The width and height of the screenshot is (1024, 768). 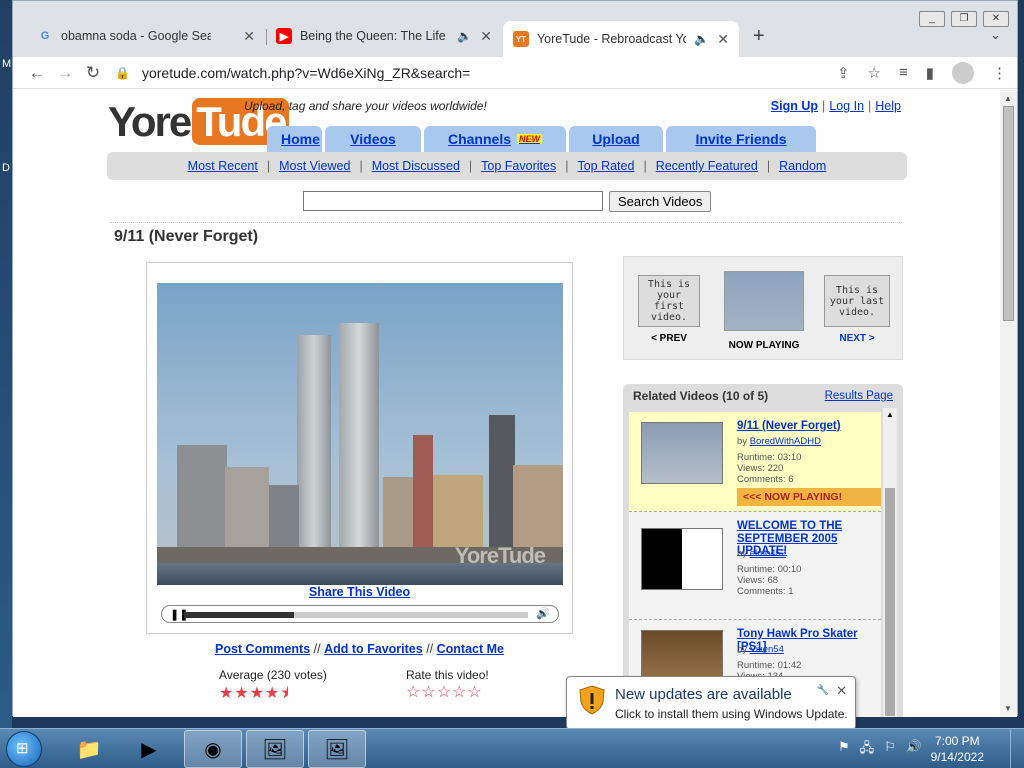 I want to click on lock-icon: 🔒, so click(x=122, y=73).